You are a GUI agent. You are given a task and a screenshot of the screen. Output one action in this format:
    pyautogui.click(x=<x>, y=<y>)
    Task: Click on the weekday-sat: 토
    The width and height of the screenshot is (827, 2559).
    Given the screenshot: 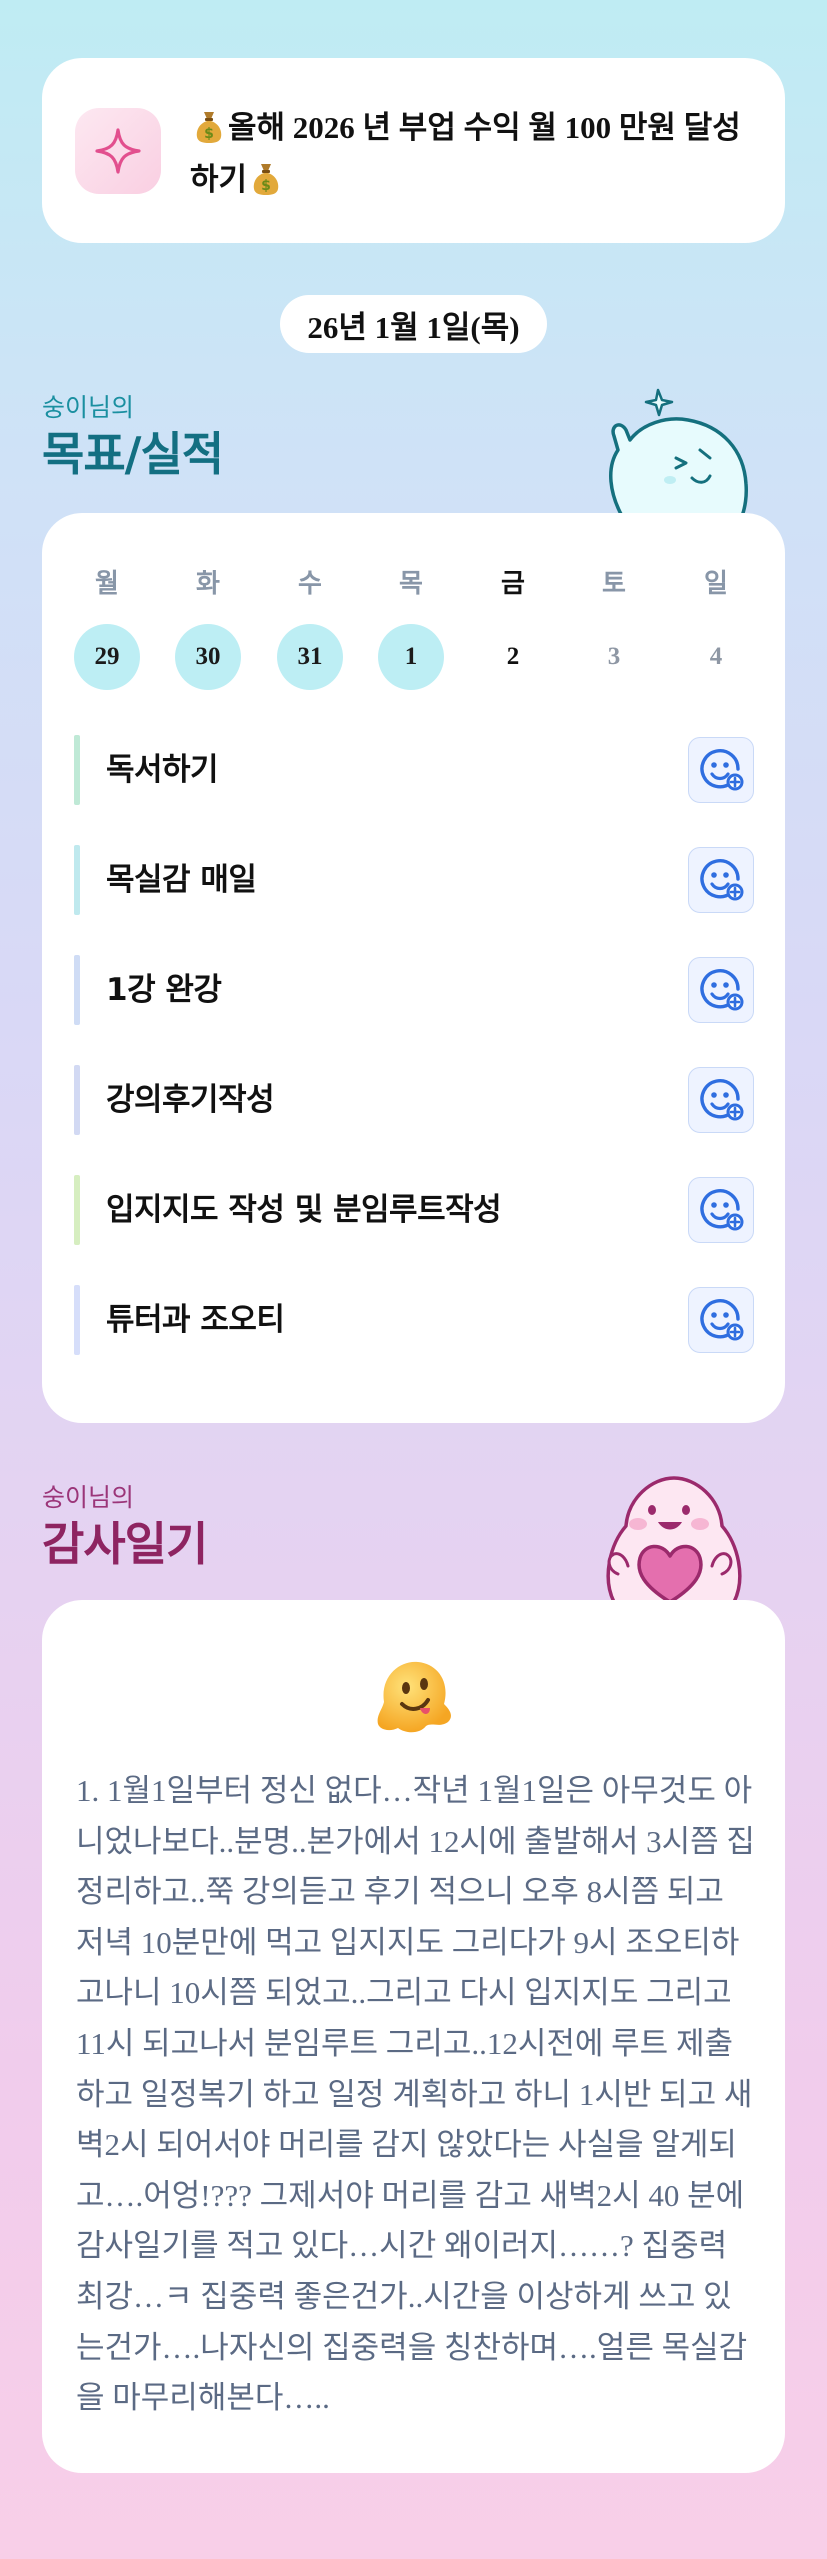 What is the action you would take?
    pyautogui.click(x=614, y=584)
    